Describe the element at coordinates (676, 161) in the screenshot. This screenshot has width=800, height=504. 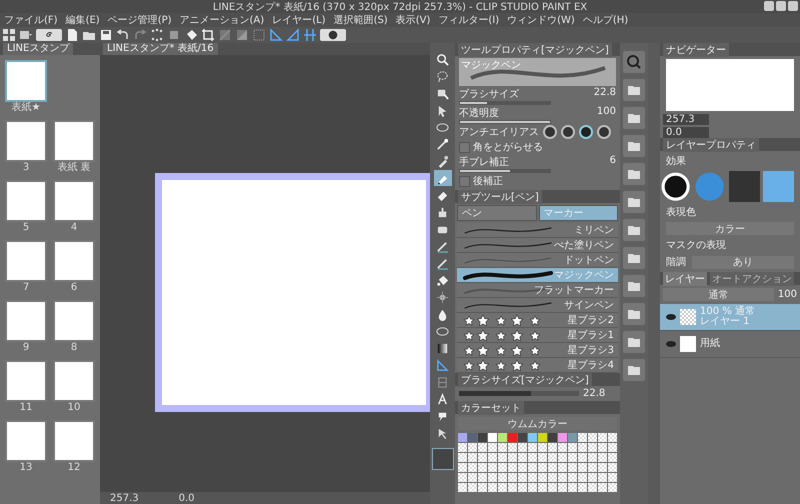
I see `effect-label: 効果` at that location.